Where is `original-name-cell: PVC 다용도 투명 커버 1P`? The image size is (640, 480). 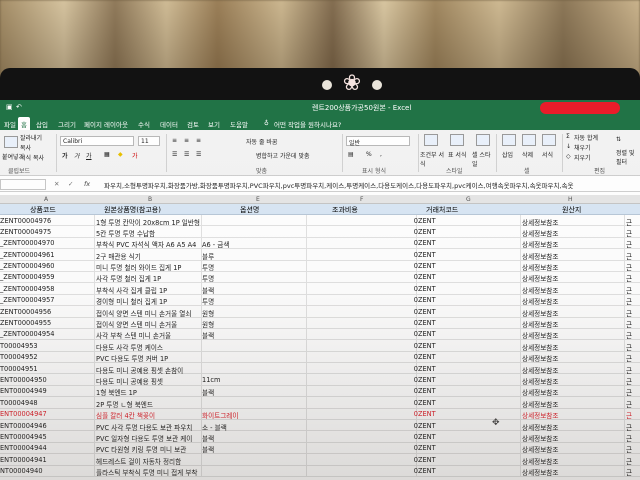
original-name-cell: PVC 다용도 투명 커버 1P is located at coordinates (148, 358).